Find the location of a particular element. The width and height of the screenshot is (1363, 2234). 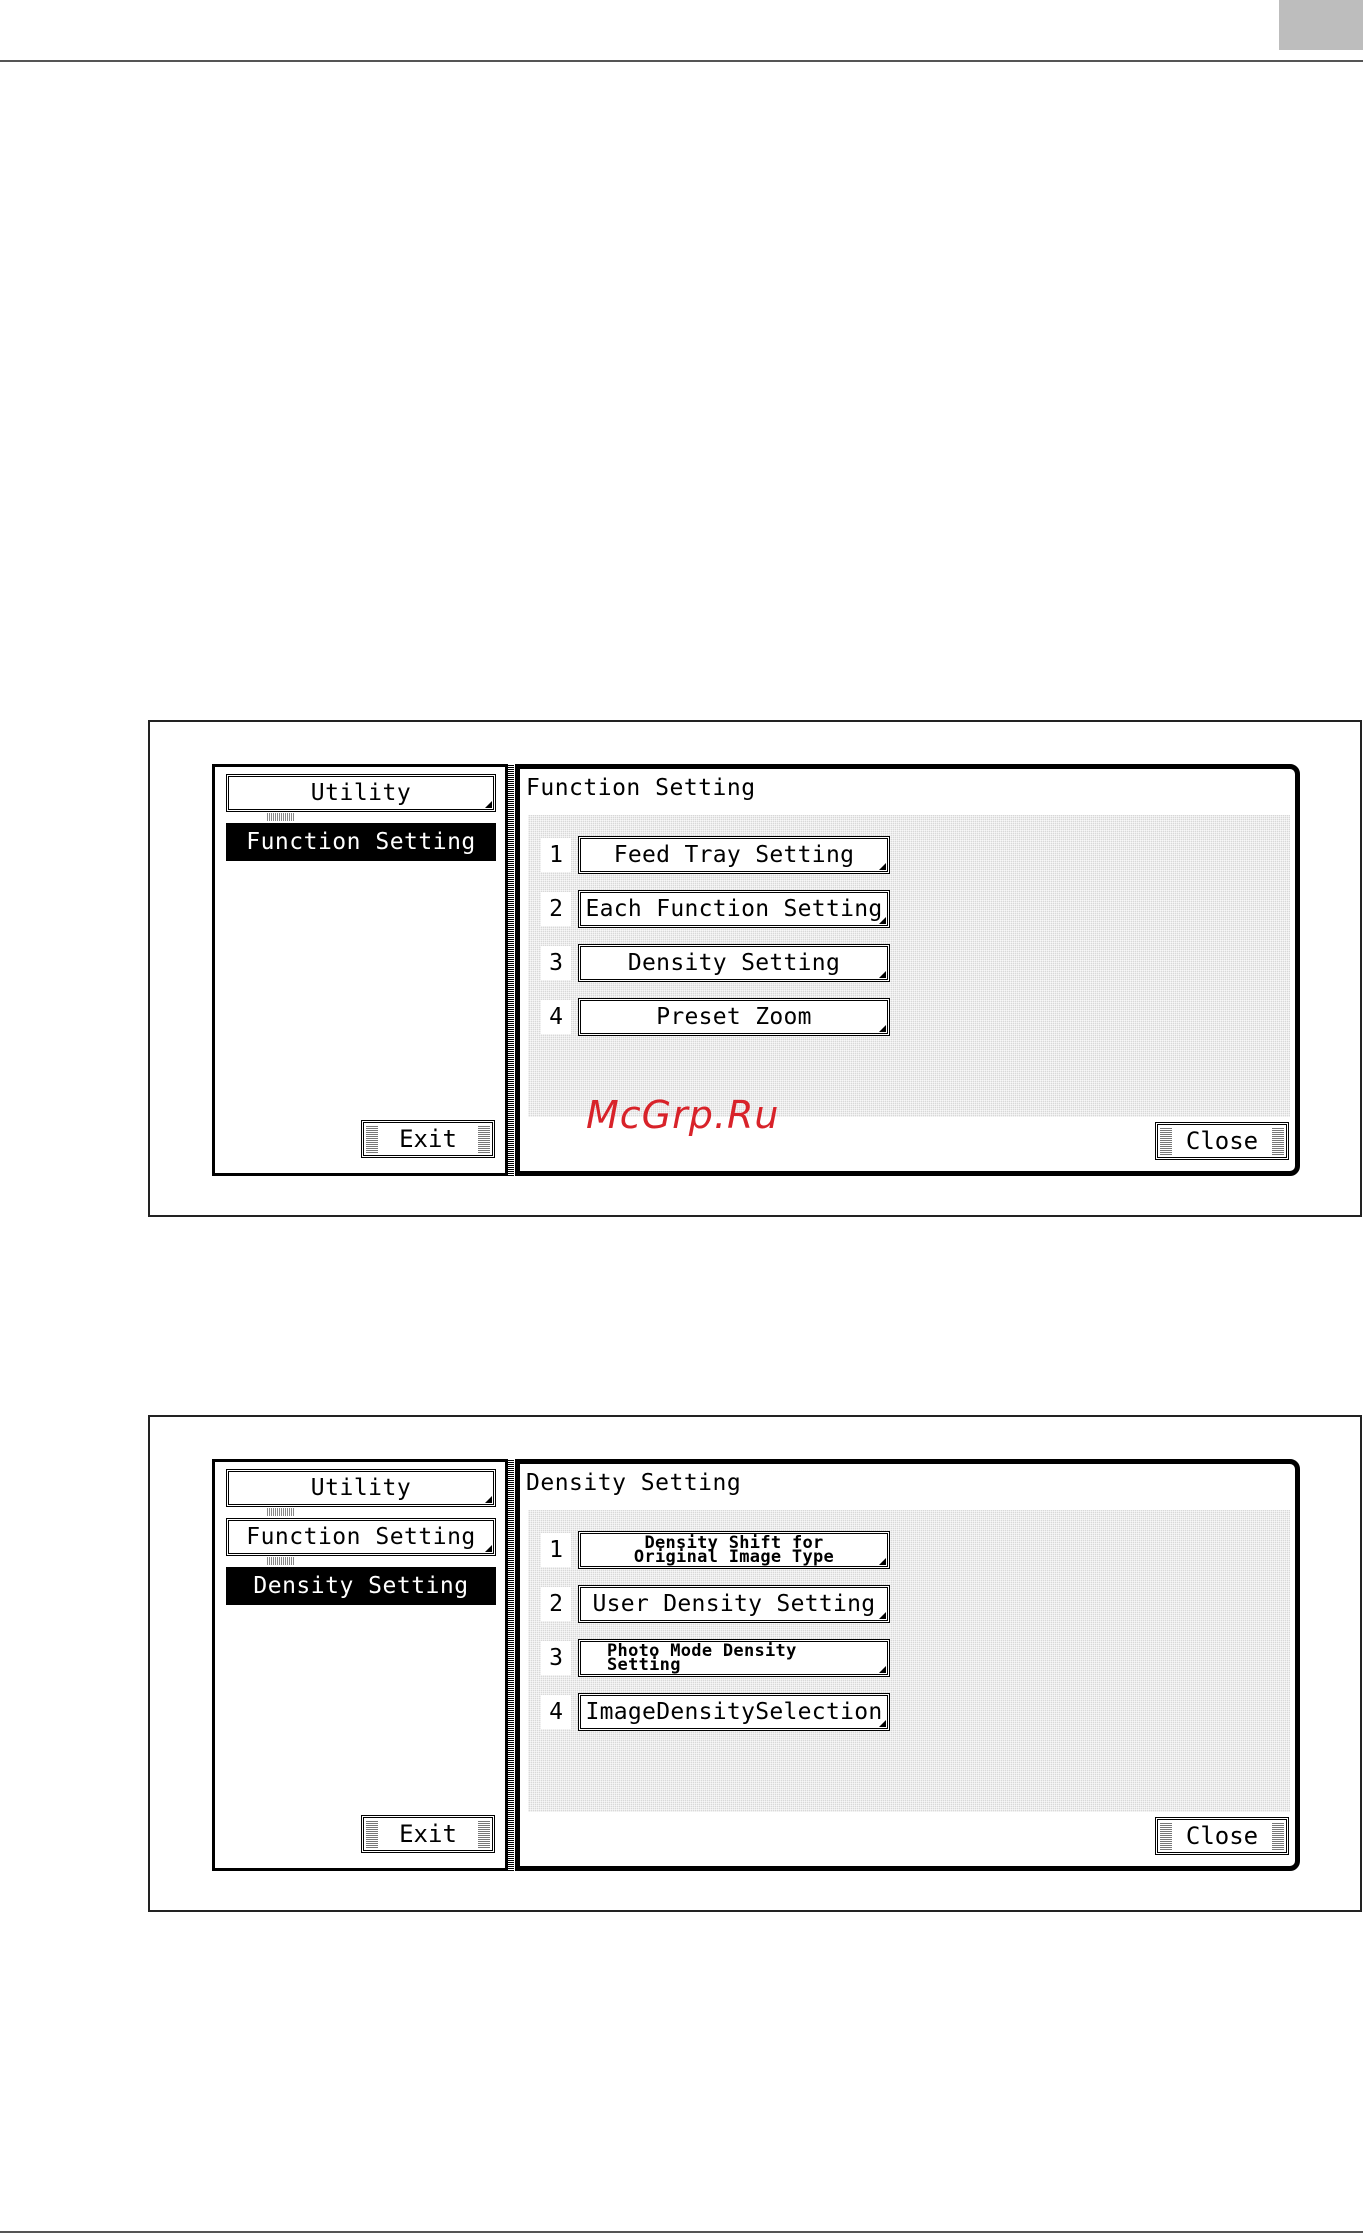

option-label-line2: Original Image Type is located at coordinates (734, 1557).